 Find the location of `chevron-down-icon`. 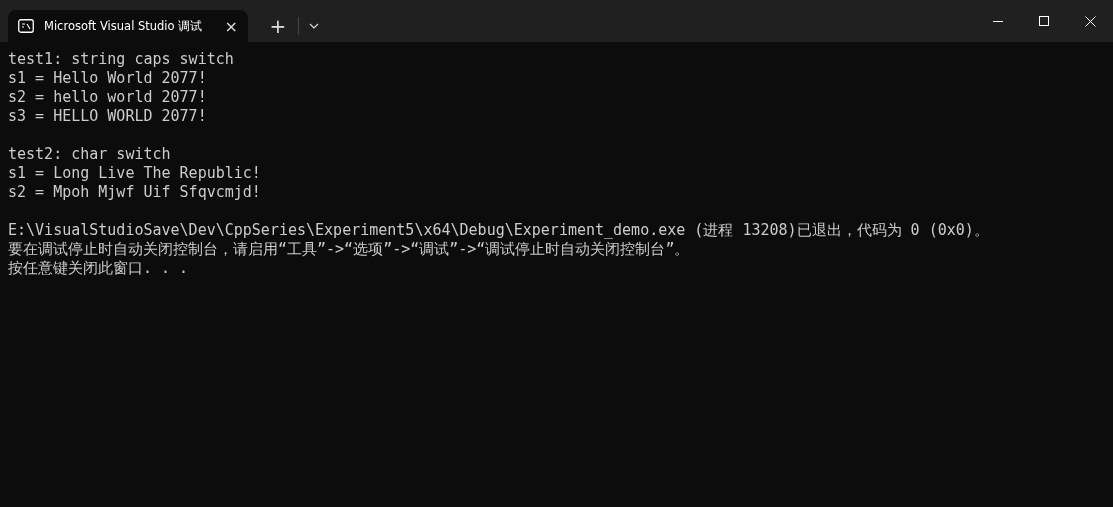

chevron-down-icon is located at coordinates (314, 26).